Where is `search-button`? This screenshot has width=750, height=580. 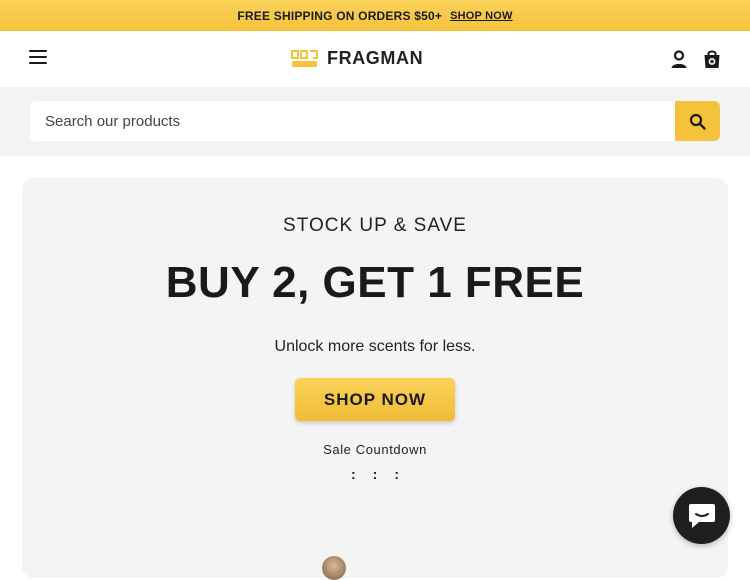 search-button is located at coordinates (697, 121).